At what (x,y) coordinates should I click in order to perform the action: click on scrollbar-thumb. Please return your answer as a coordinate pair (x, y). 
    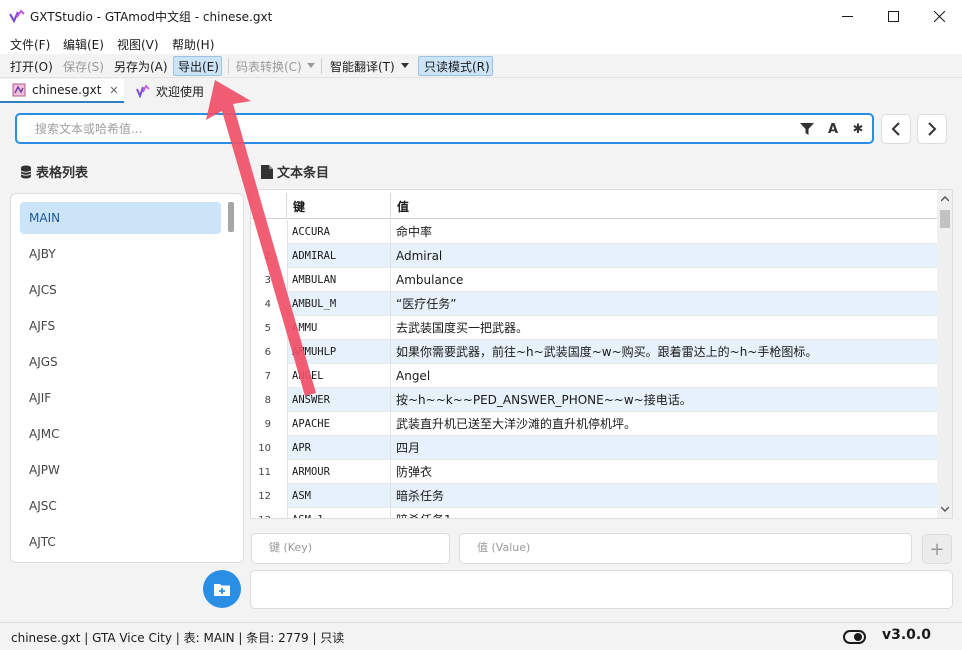
    Looking at the image, I should click on (945, 219).